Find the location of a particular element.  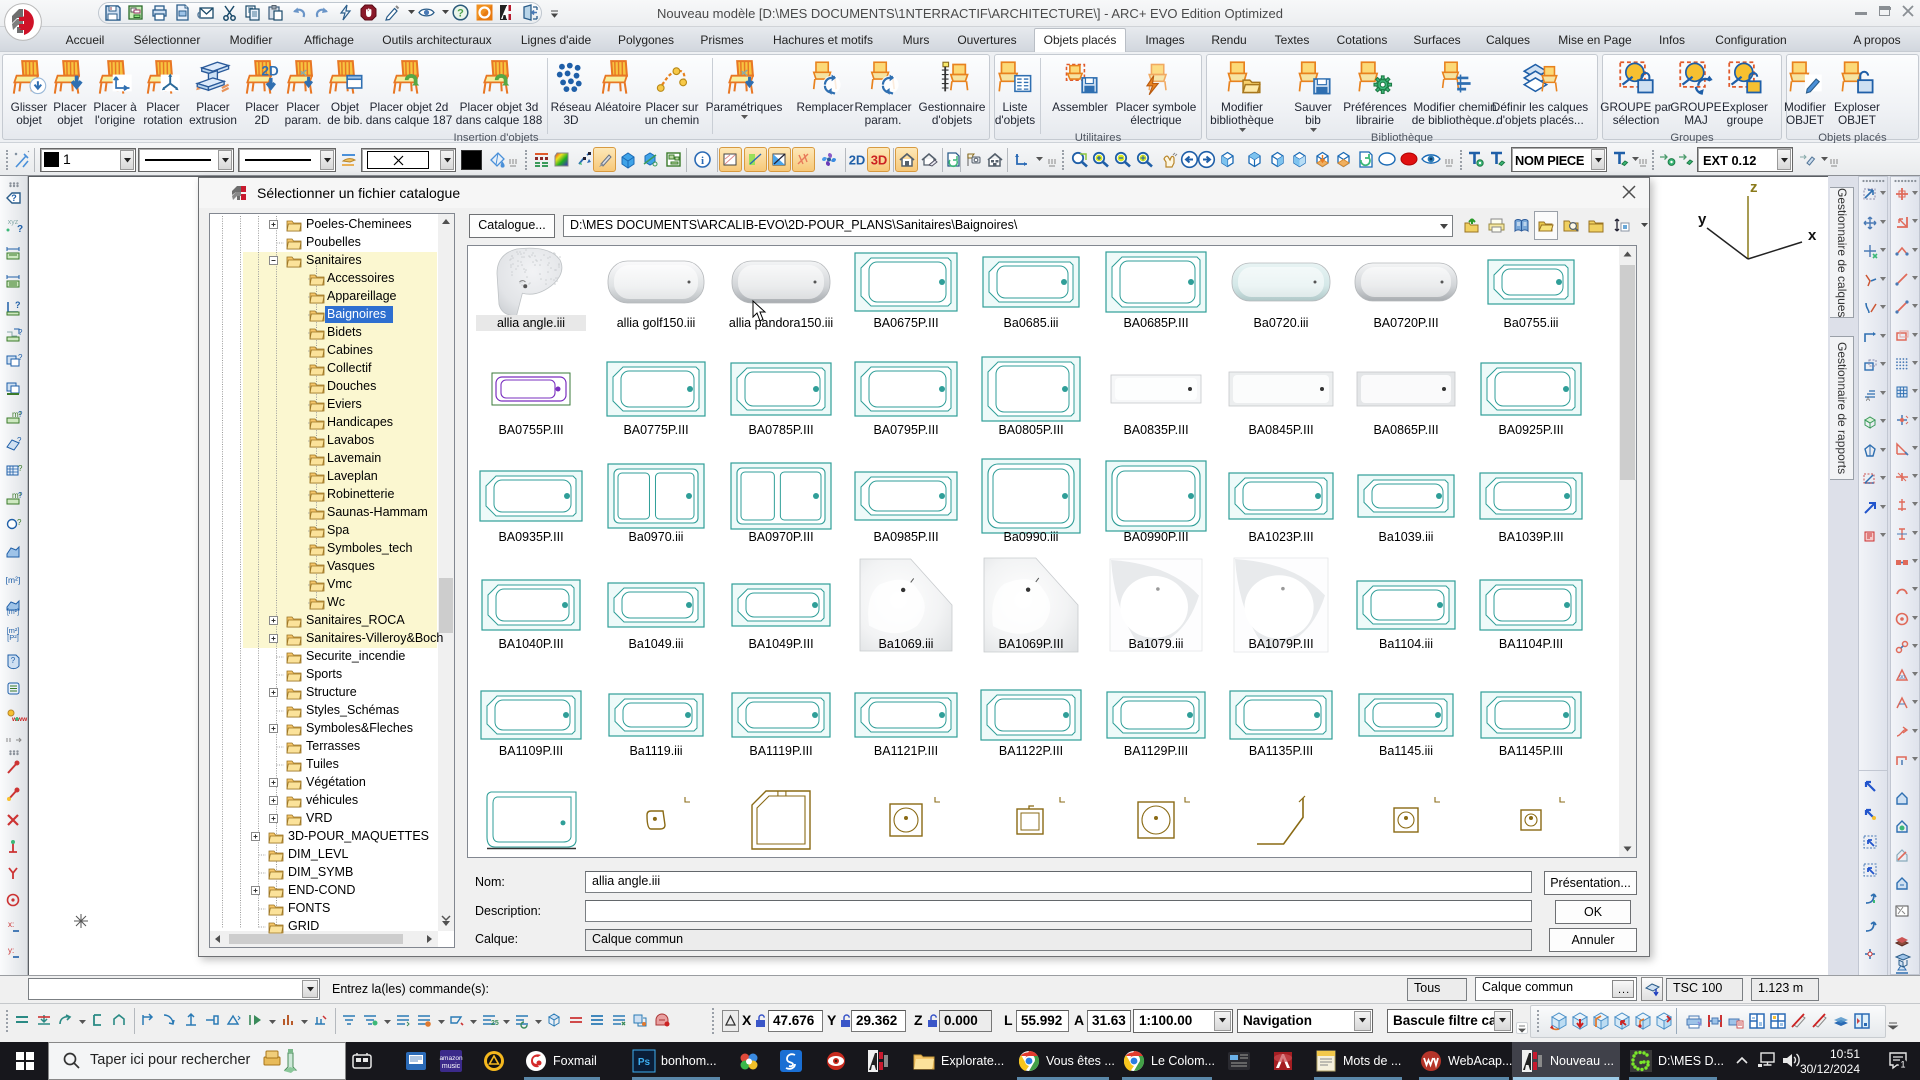

svg-text: x is located at coordinates (1812, 235).